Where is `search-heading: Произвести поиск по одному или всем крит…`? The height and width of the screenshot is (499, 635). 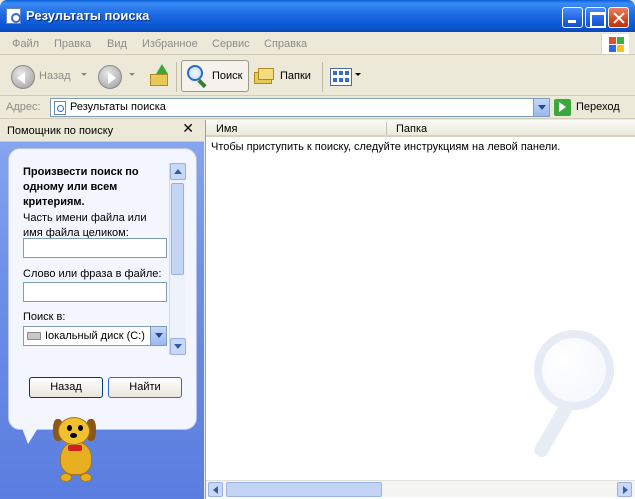
search-heading: Произвести поиск по одному или всем крит… is located at coordinates (81, 187).